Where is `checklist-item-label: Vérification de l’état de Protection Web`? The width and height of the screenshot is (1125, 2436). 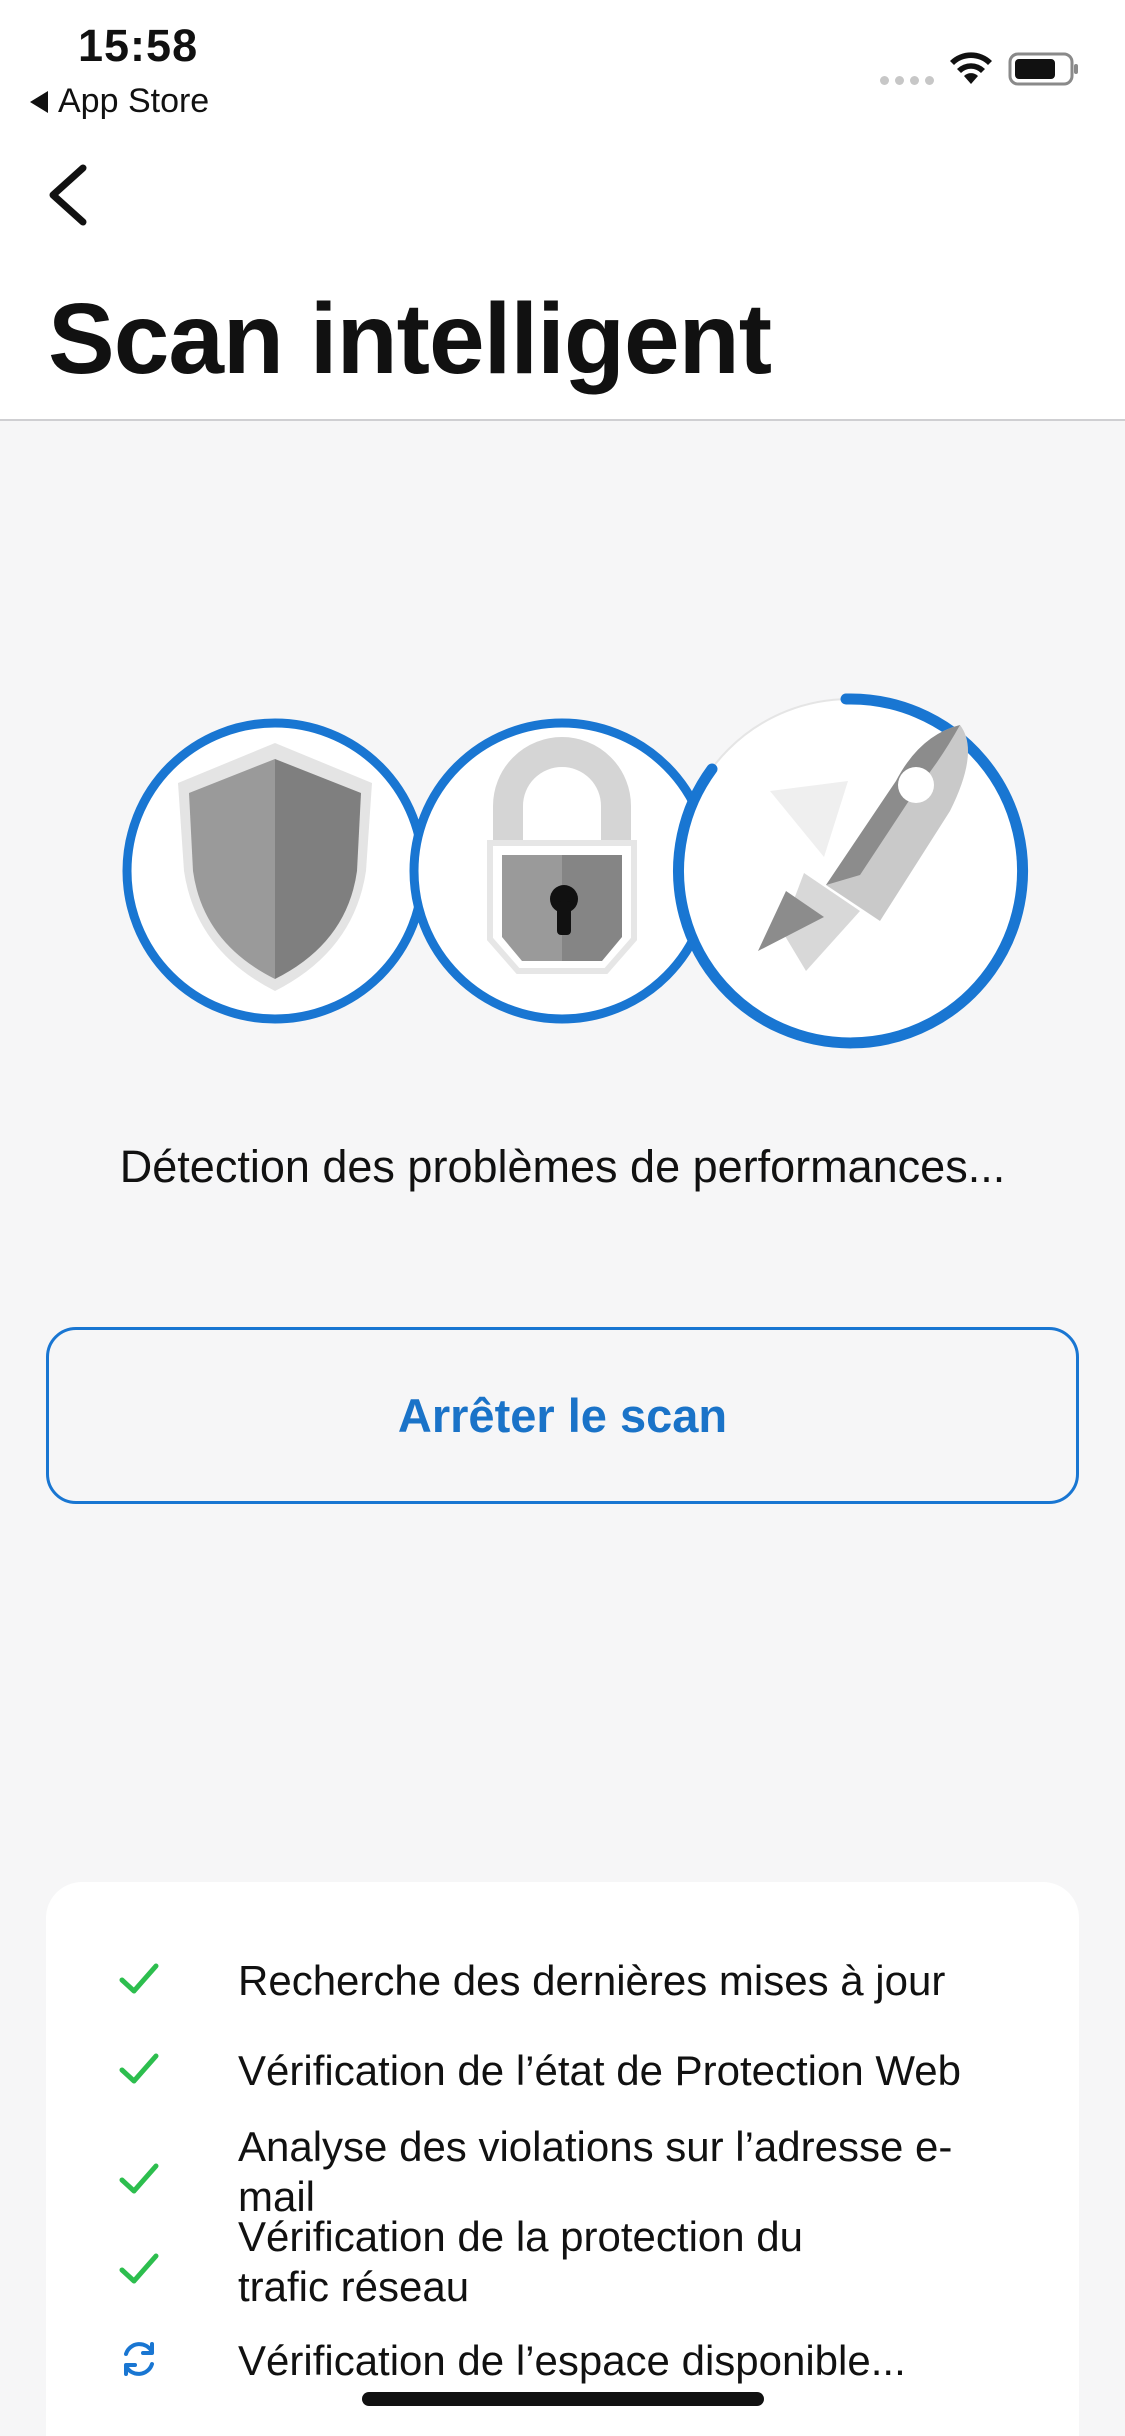 checklist-item-label: Vérification de l’état de Protection Web is located at coordinates (599, 2070).